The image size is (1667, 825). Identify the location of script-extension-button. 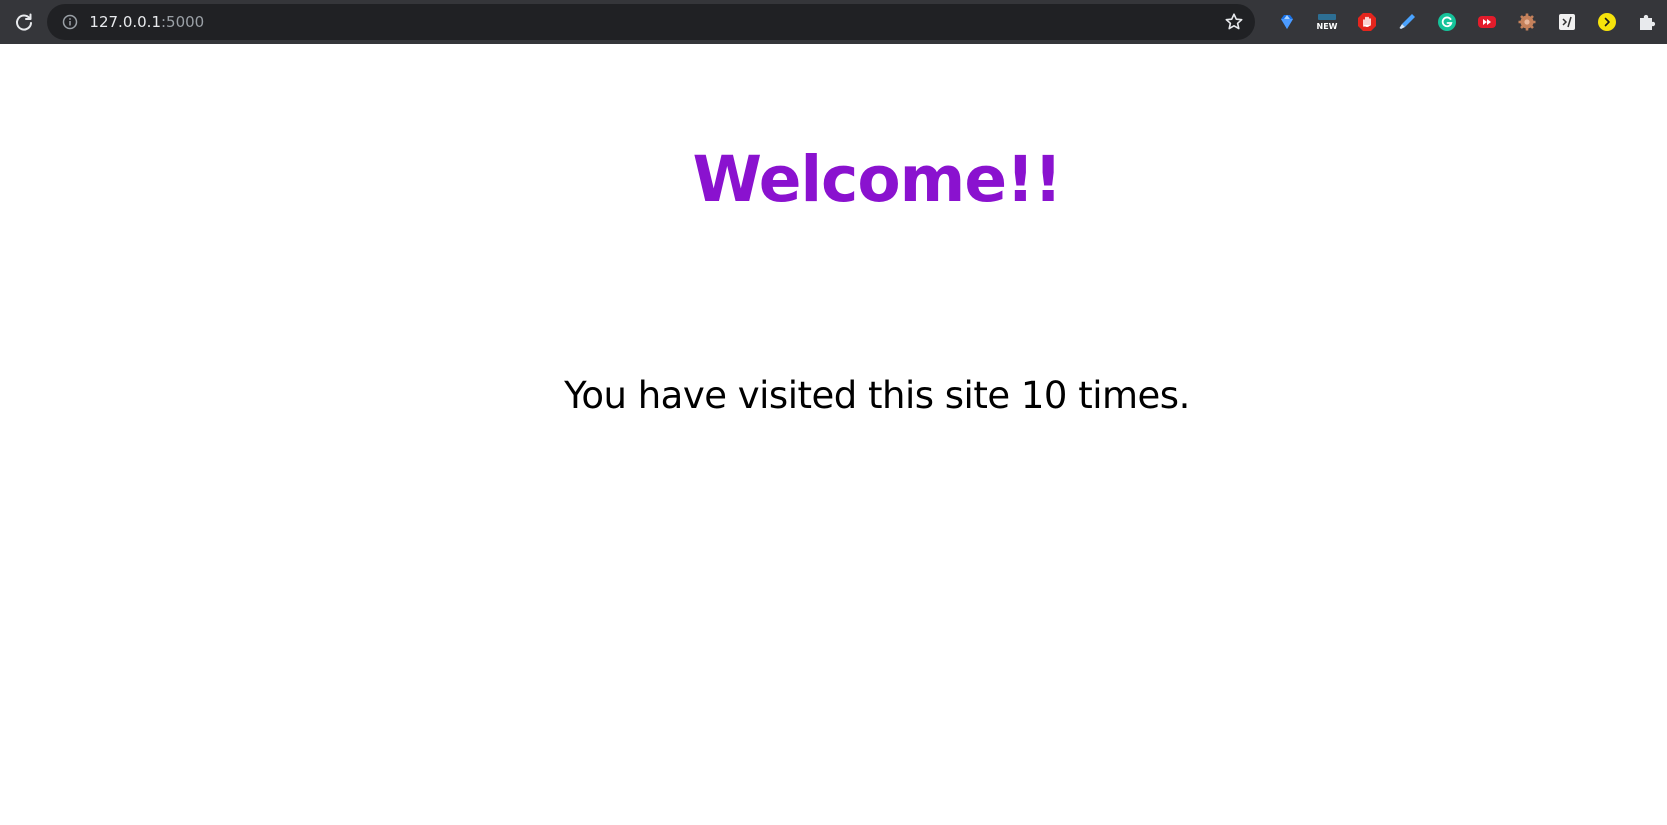
(1567, 22).